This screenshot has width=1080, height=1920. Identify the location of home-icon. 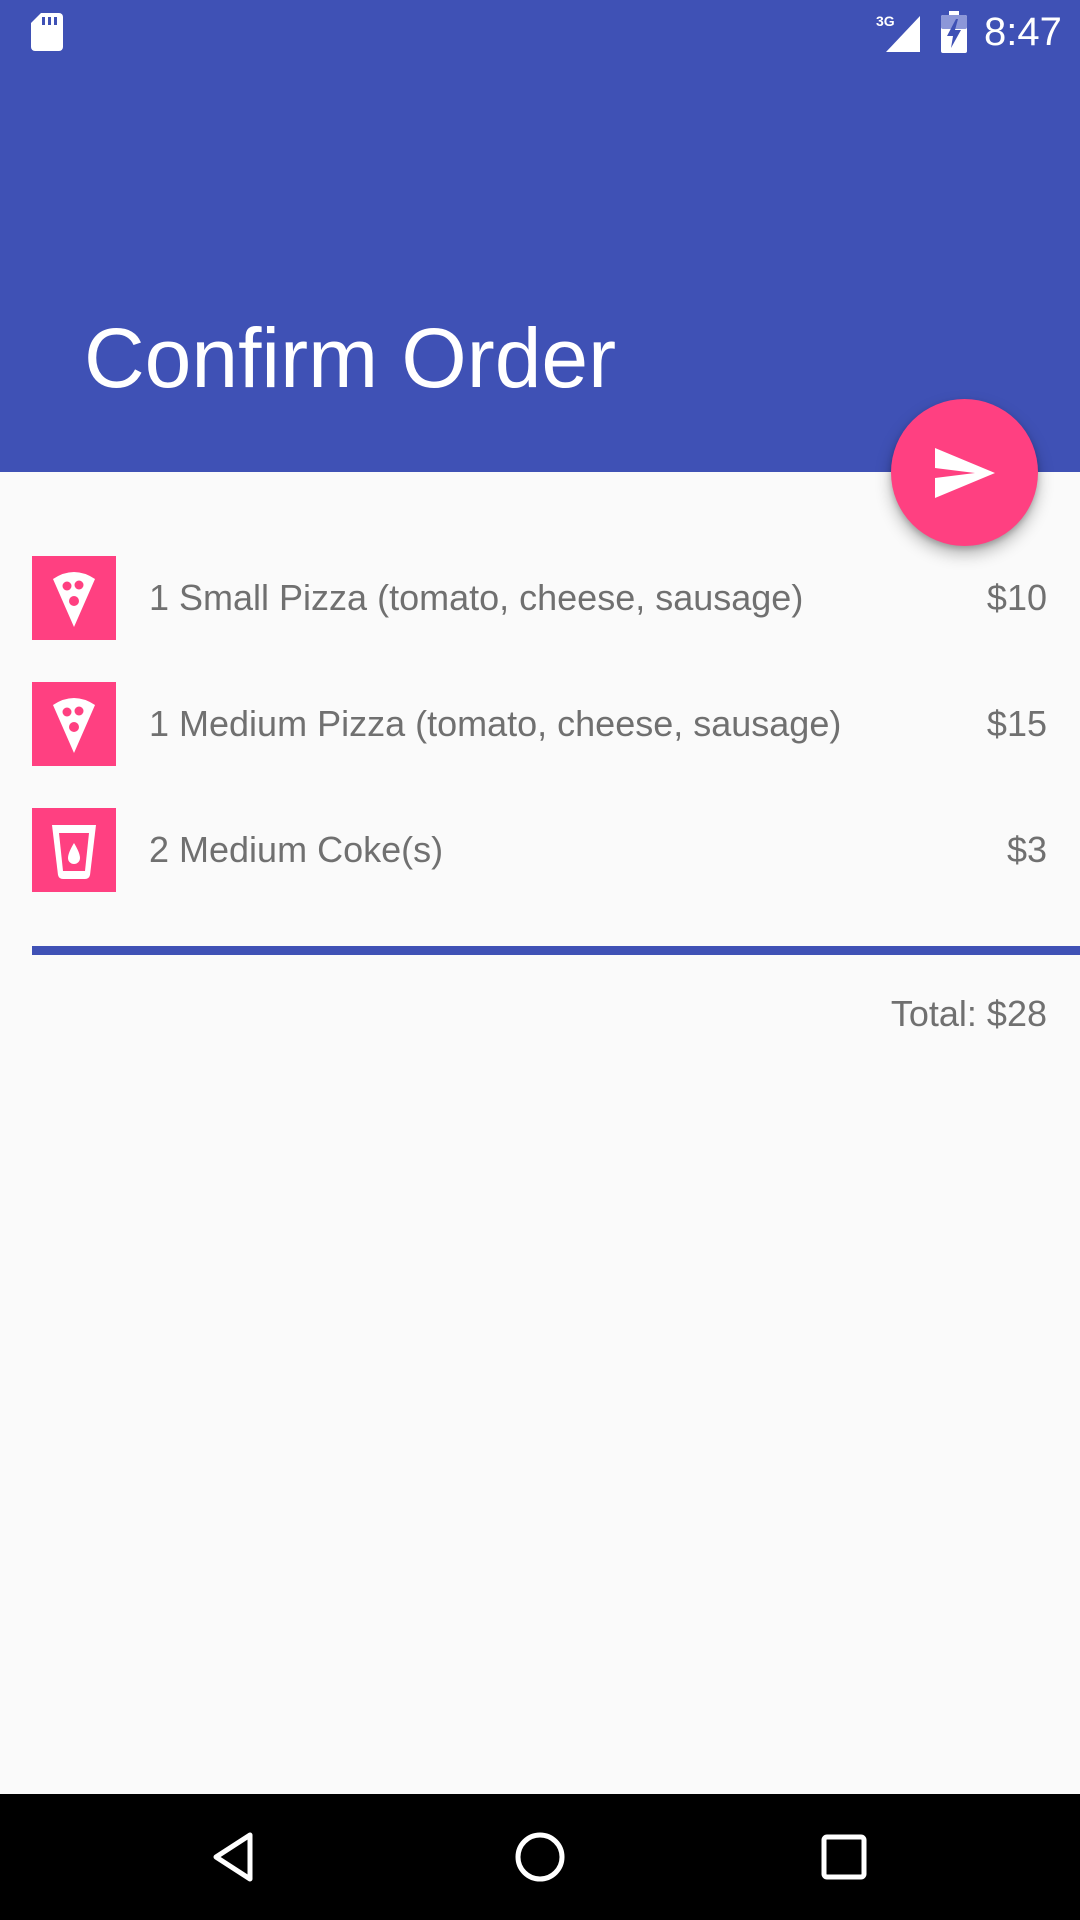
(540, 1857).